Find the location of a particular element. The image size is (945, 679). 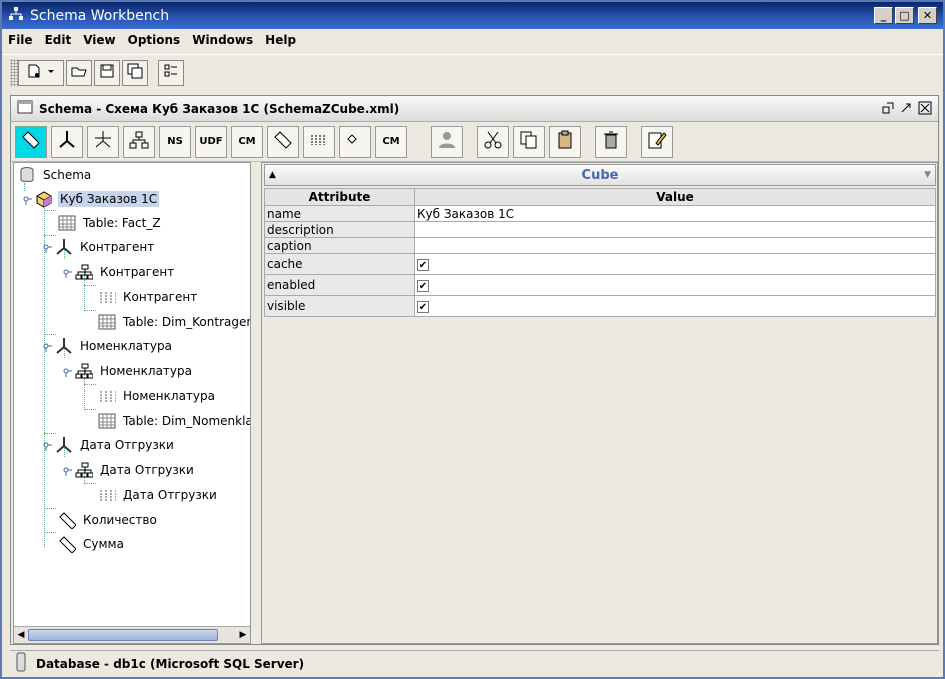

app-icon is located at coordinates (16, 15).